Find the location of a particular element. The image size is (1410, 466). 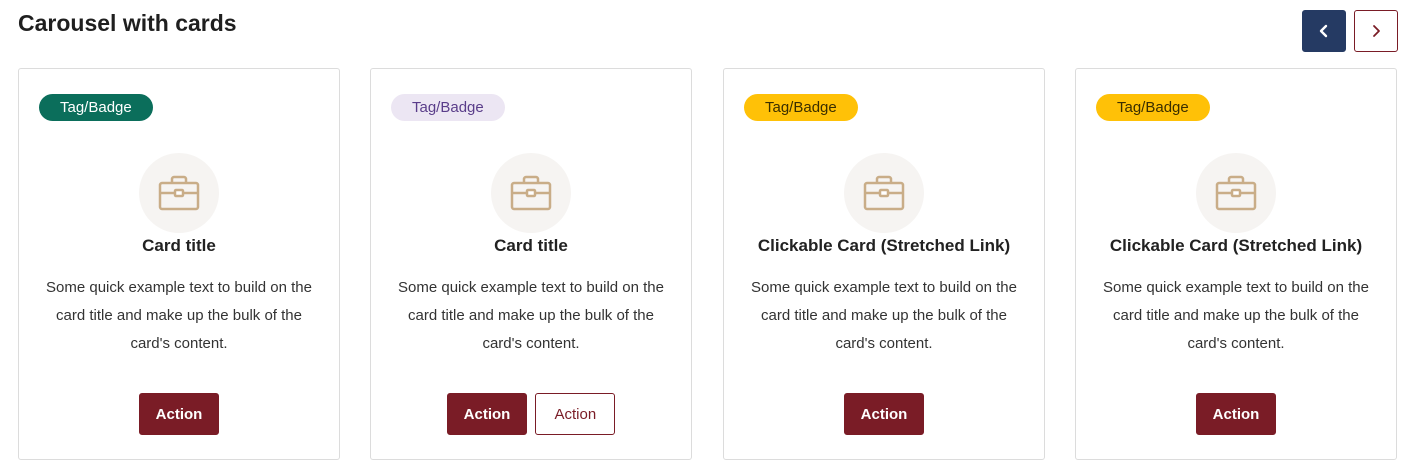

carousel-next-button is located at coordinates (1376, 31).